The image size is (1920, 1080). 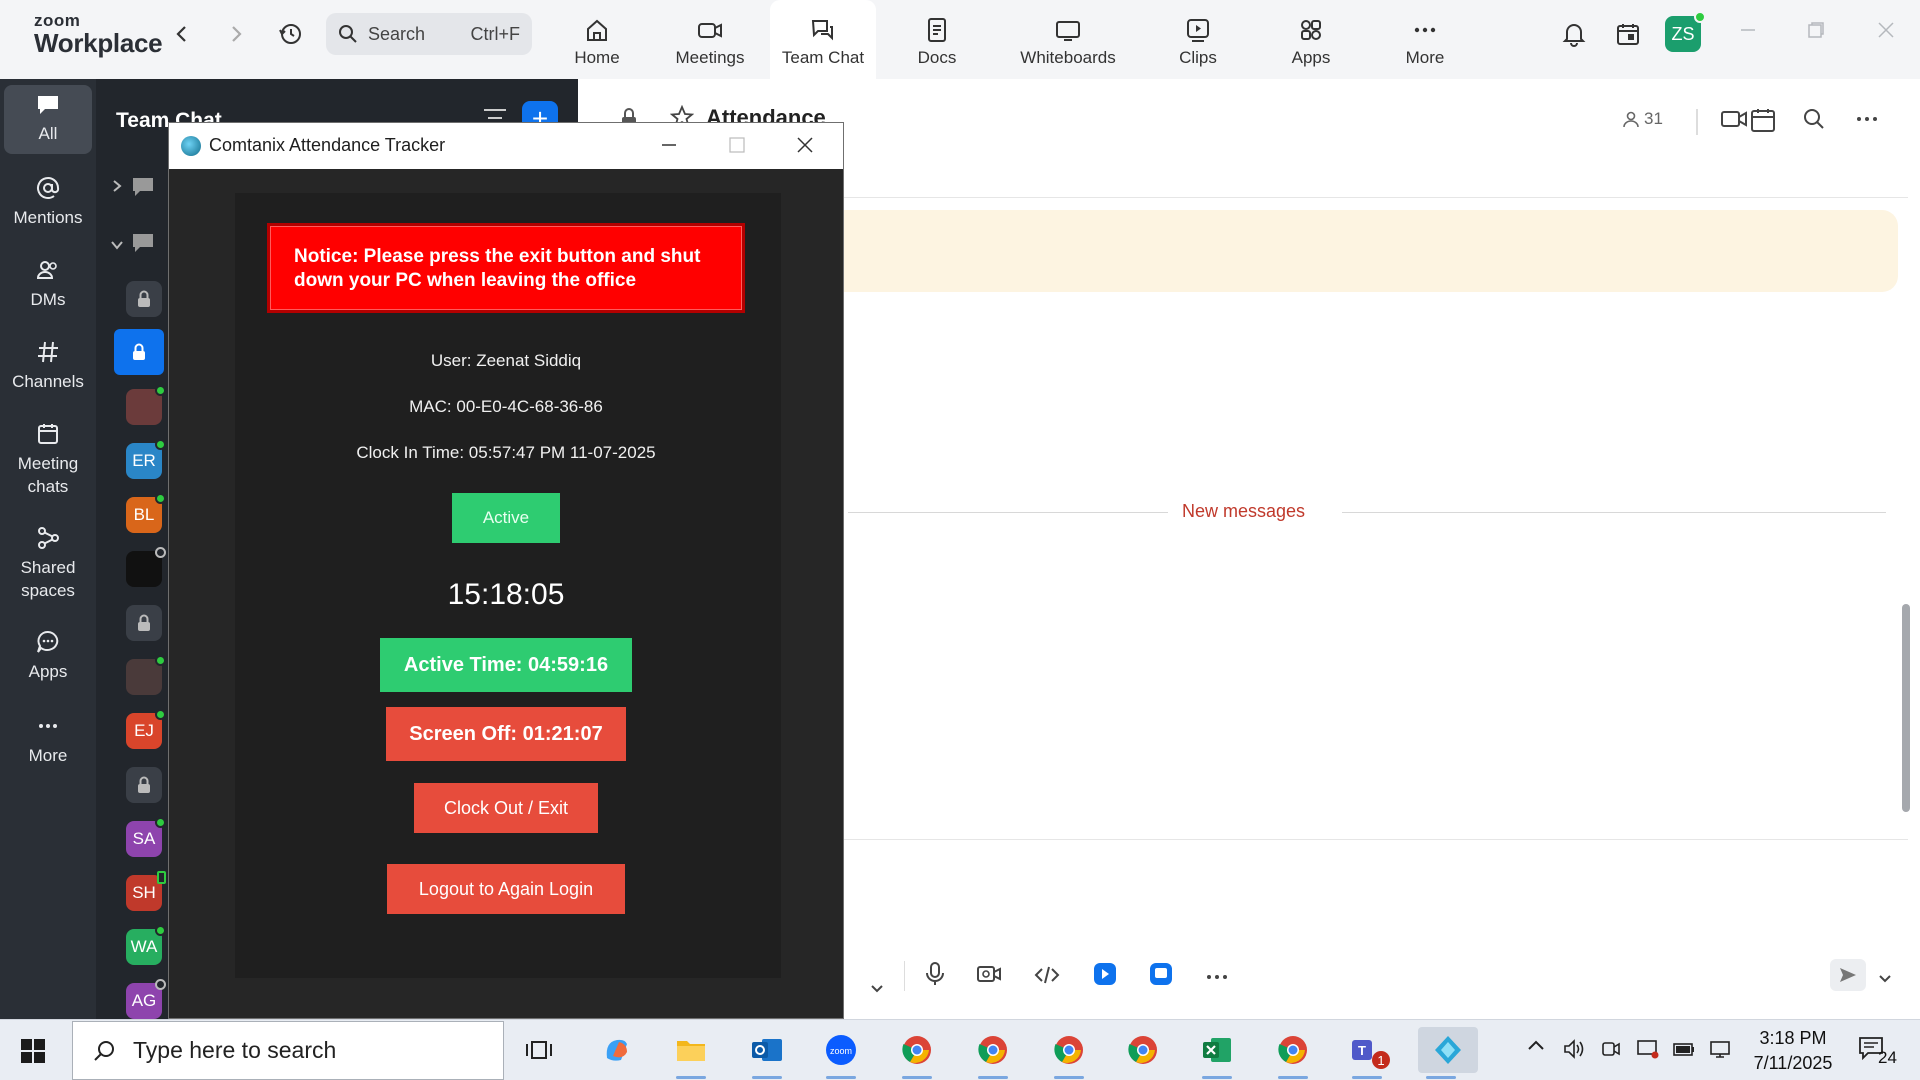 What do you see at coordinates (1848, 975) in the screenshot?
I see `send-icon` at bounding box center [1848, 975].